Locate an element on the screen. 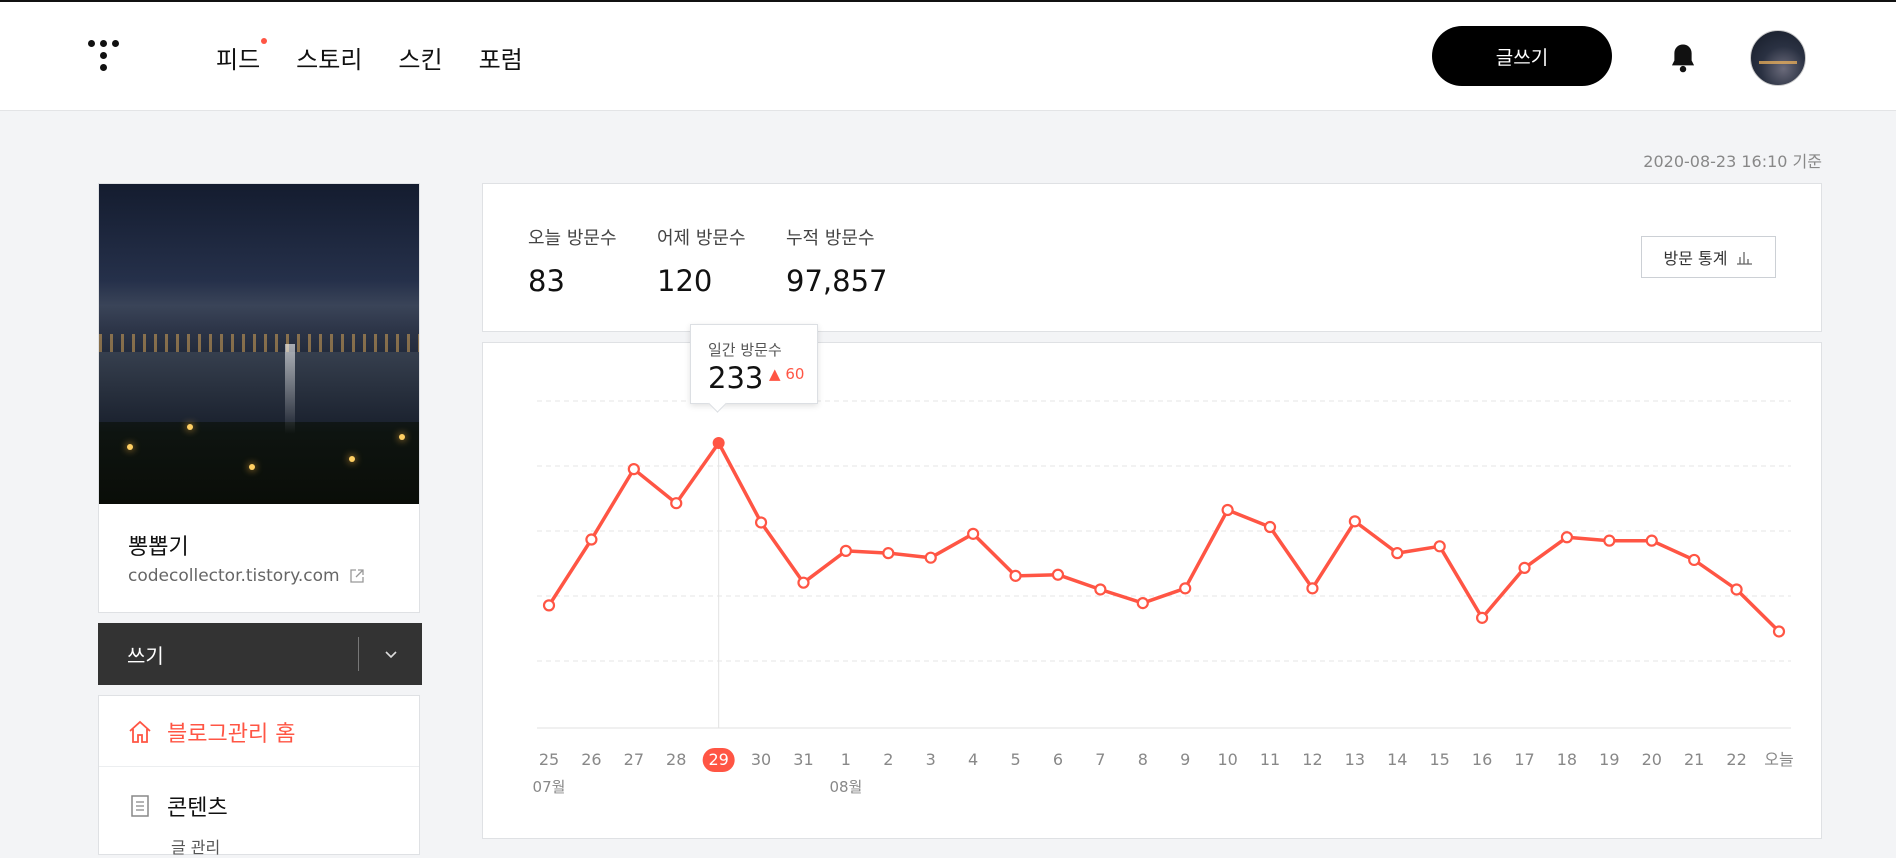  x-tick-label: 27 is located at coordinates (634, 759).